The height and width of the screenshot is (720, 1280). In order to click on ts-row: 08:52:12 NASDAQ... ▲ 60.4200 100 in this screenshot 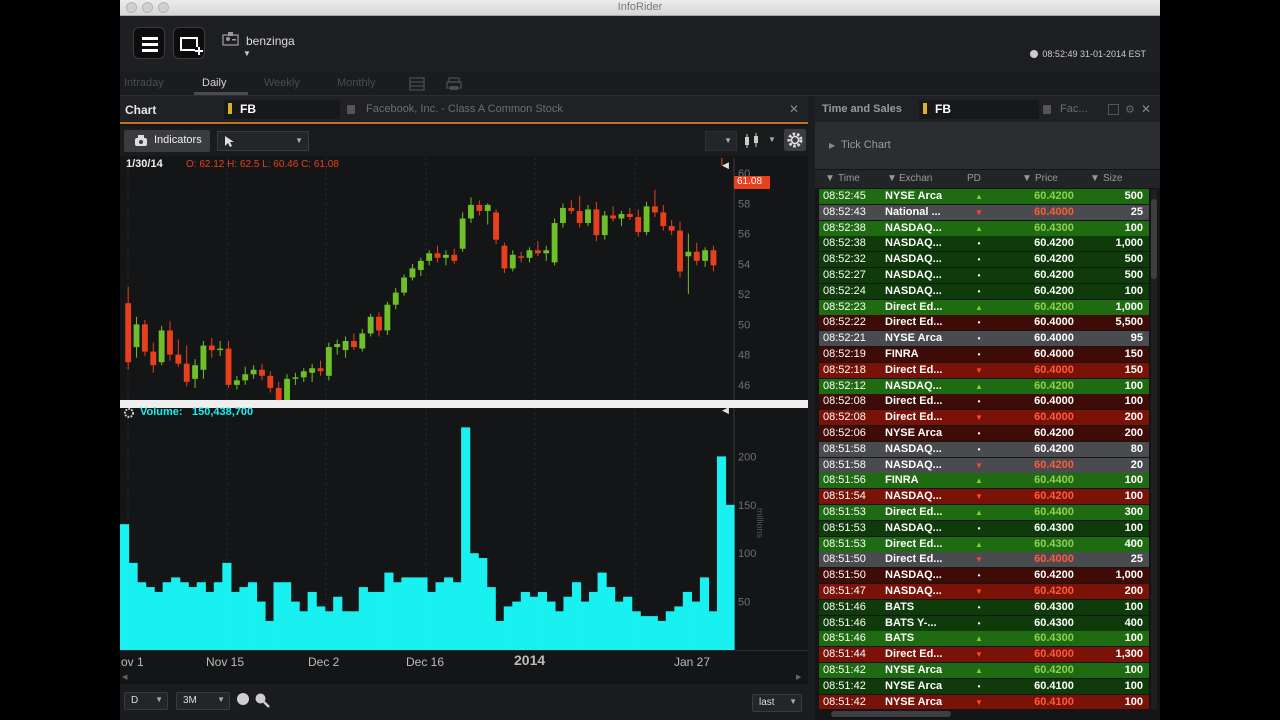, I will do `click(984, 386)`.